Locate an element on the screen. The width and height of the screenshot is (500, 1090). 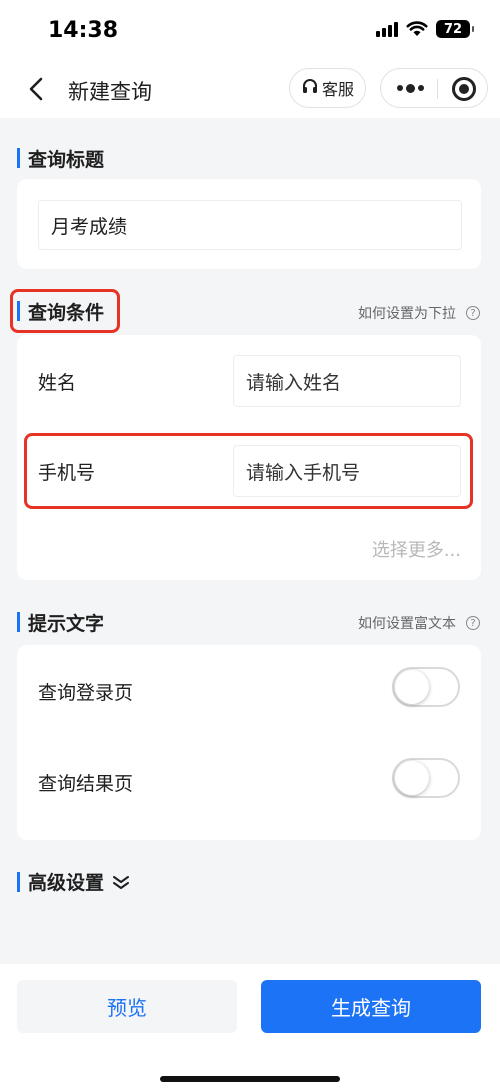
section-query-conditions: 查询条件 is located at coordinates (60, 311).